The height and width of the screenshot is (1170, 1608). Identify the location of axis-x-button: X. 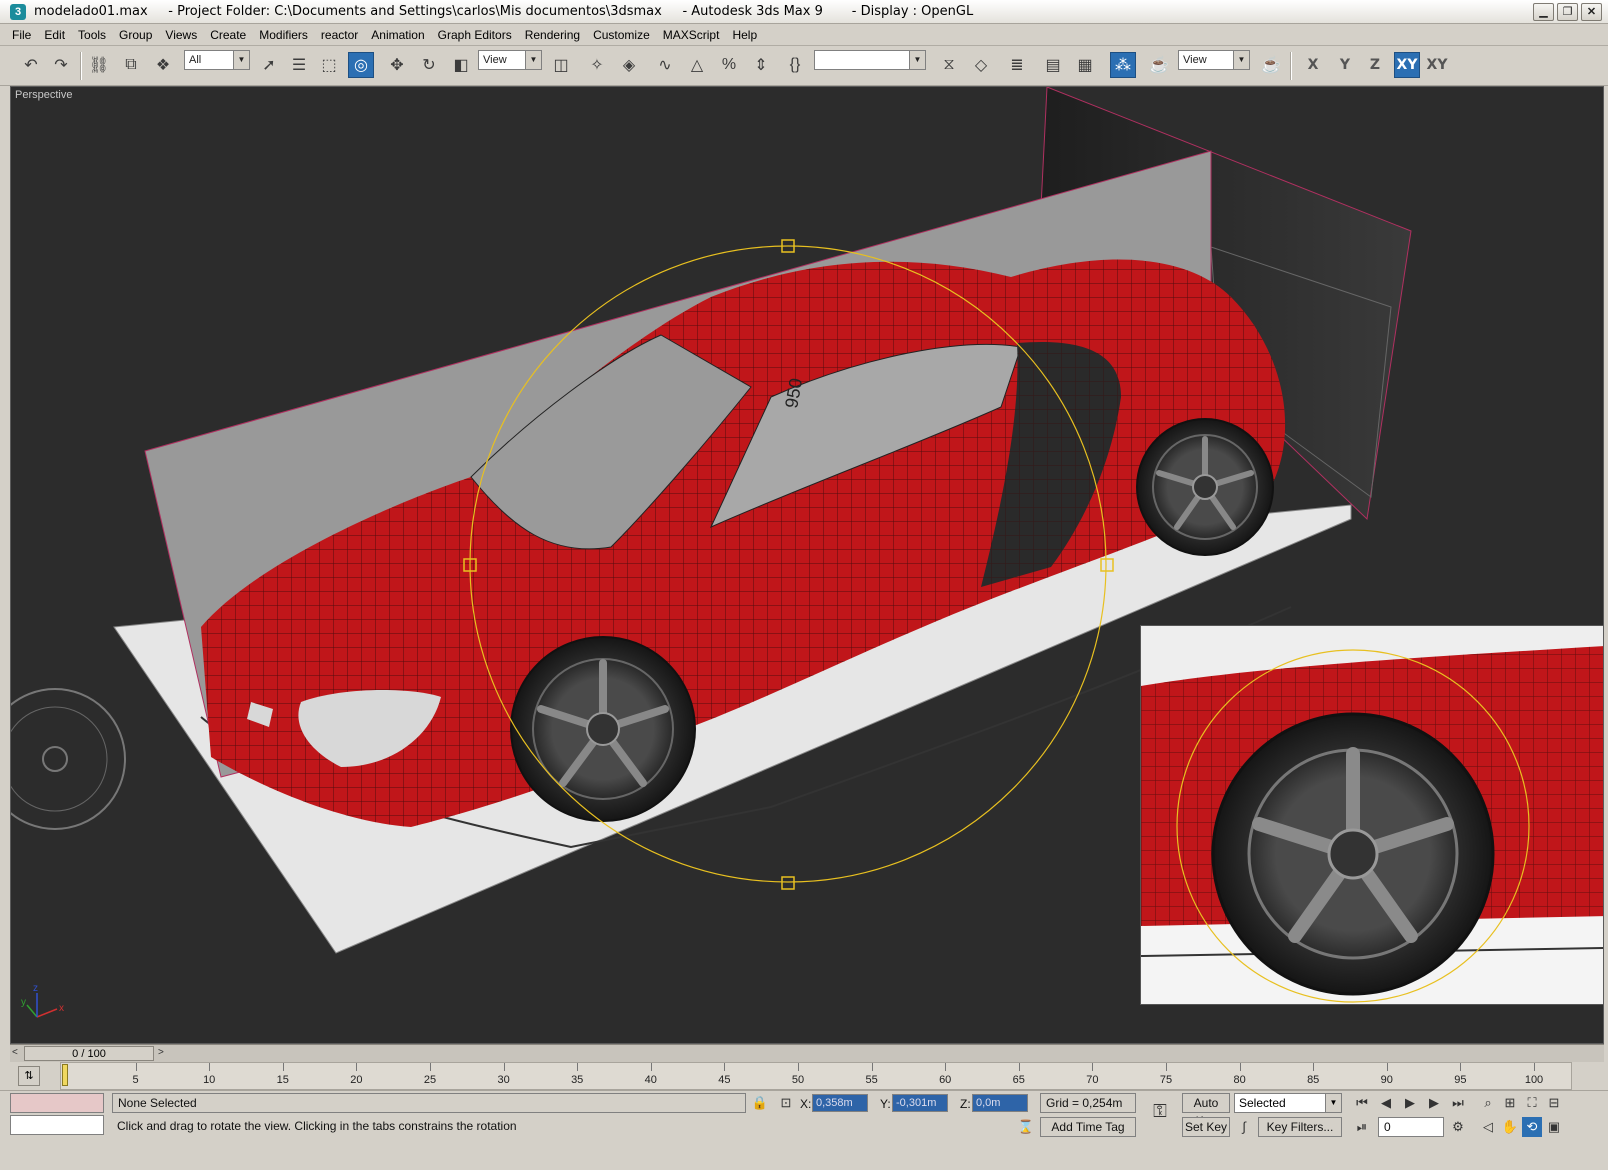
(1313, 65).